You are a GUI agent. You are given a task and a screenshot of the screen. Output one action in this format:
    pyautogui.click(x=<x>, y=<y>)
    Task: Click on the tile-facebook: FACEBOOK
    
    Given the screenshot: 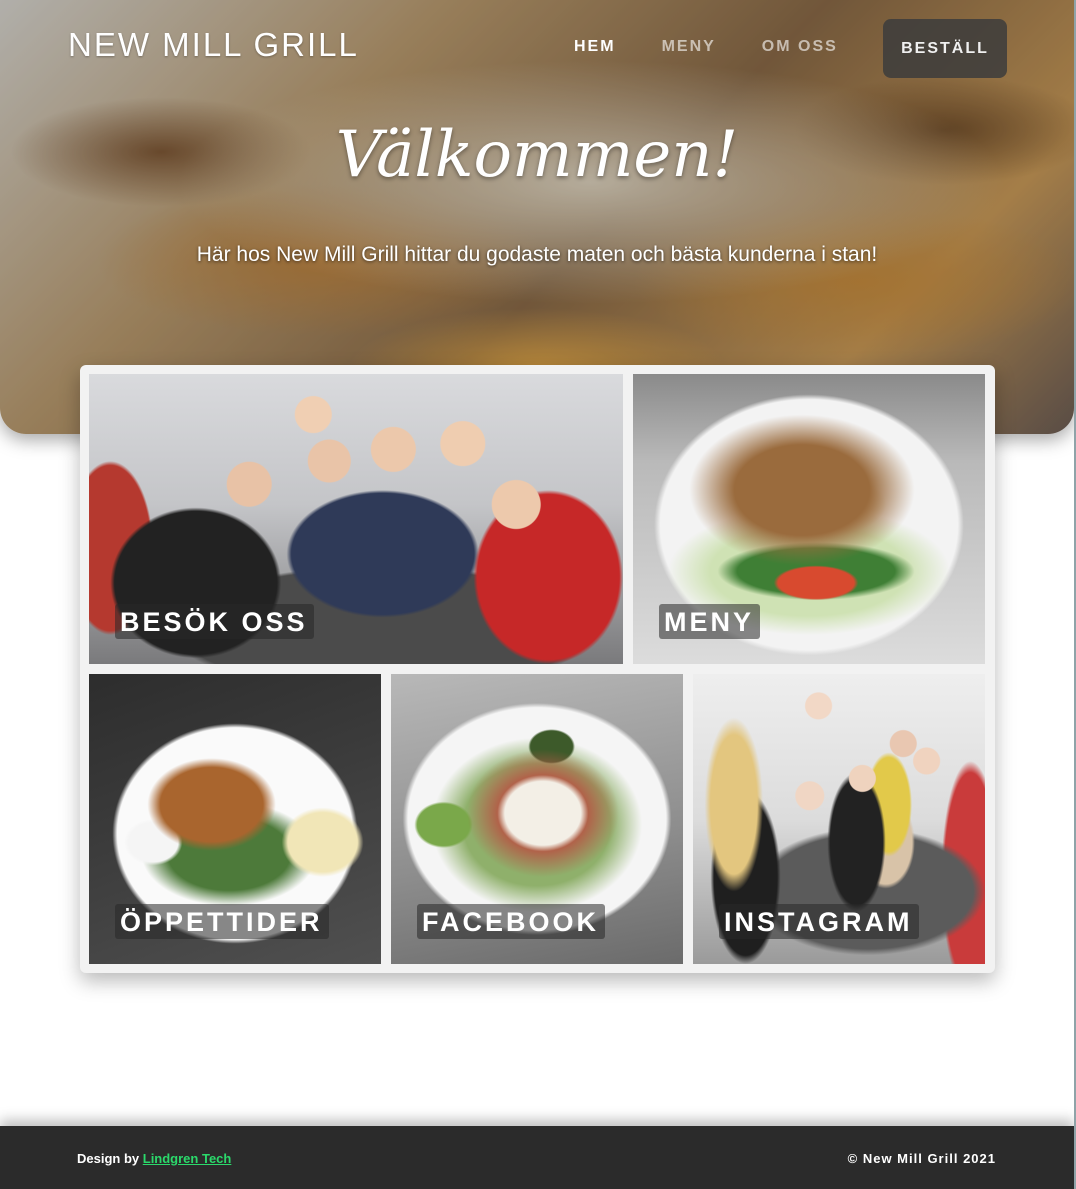 What is the action you would take?
    pyautogui.click(x=537, y=819)
    